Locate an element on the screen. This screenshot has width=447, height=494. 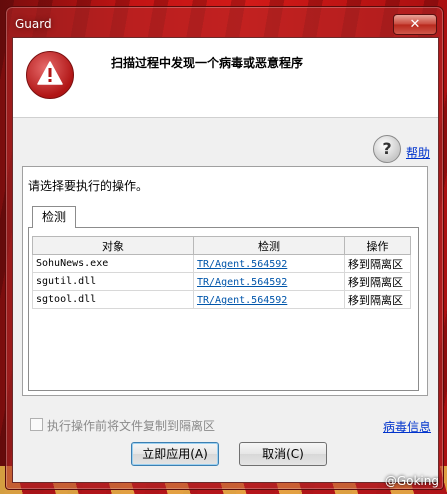
column-header-object: 对象 is located at coordinates (113, 245).